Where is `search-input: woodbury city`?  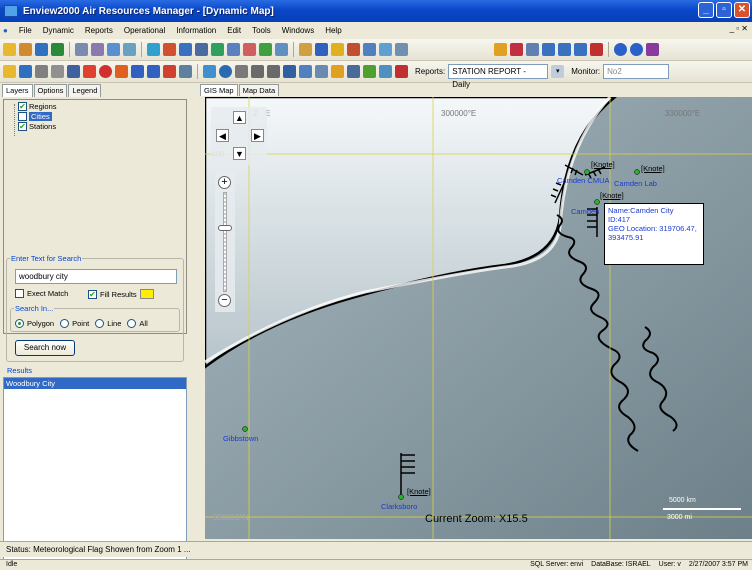
search-input: woodbury city is located at coordinates (96, 276).